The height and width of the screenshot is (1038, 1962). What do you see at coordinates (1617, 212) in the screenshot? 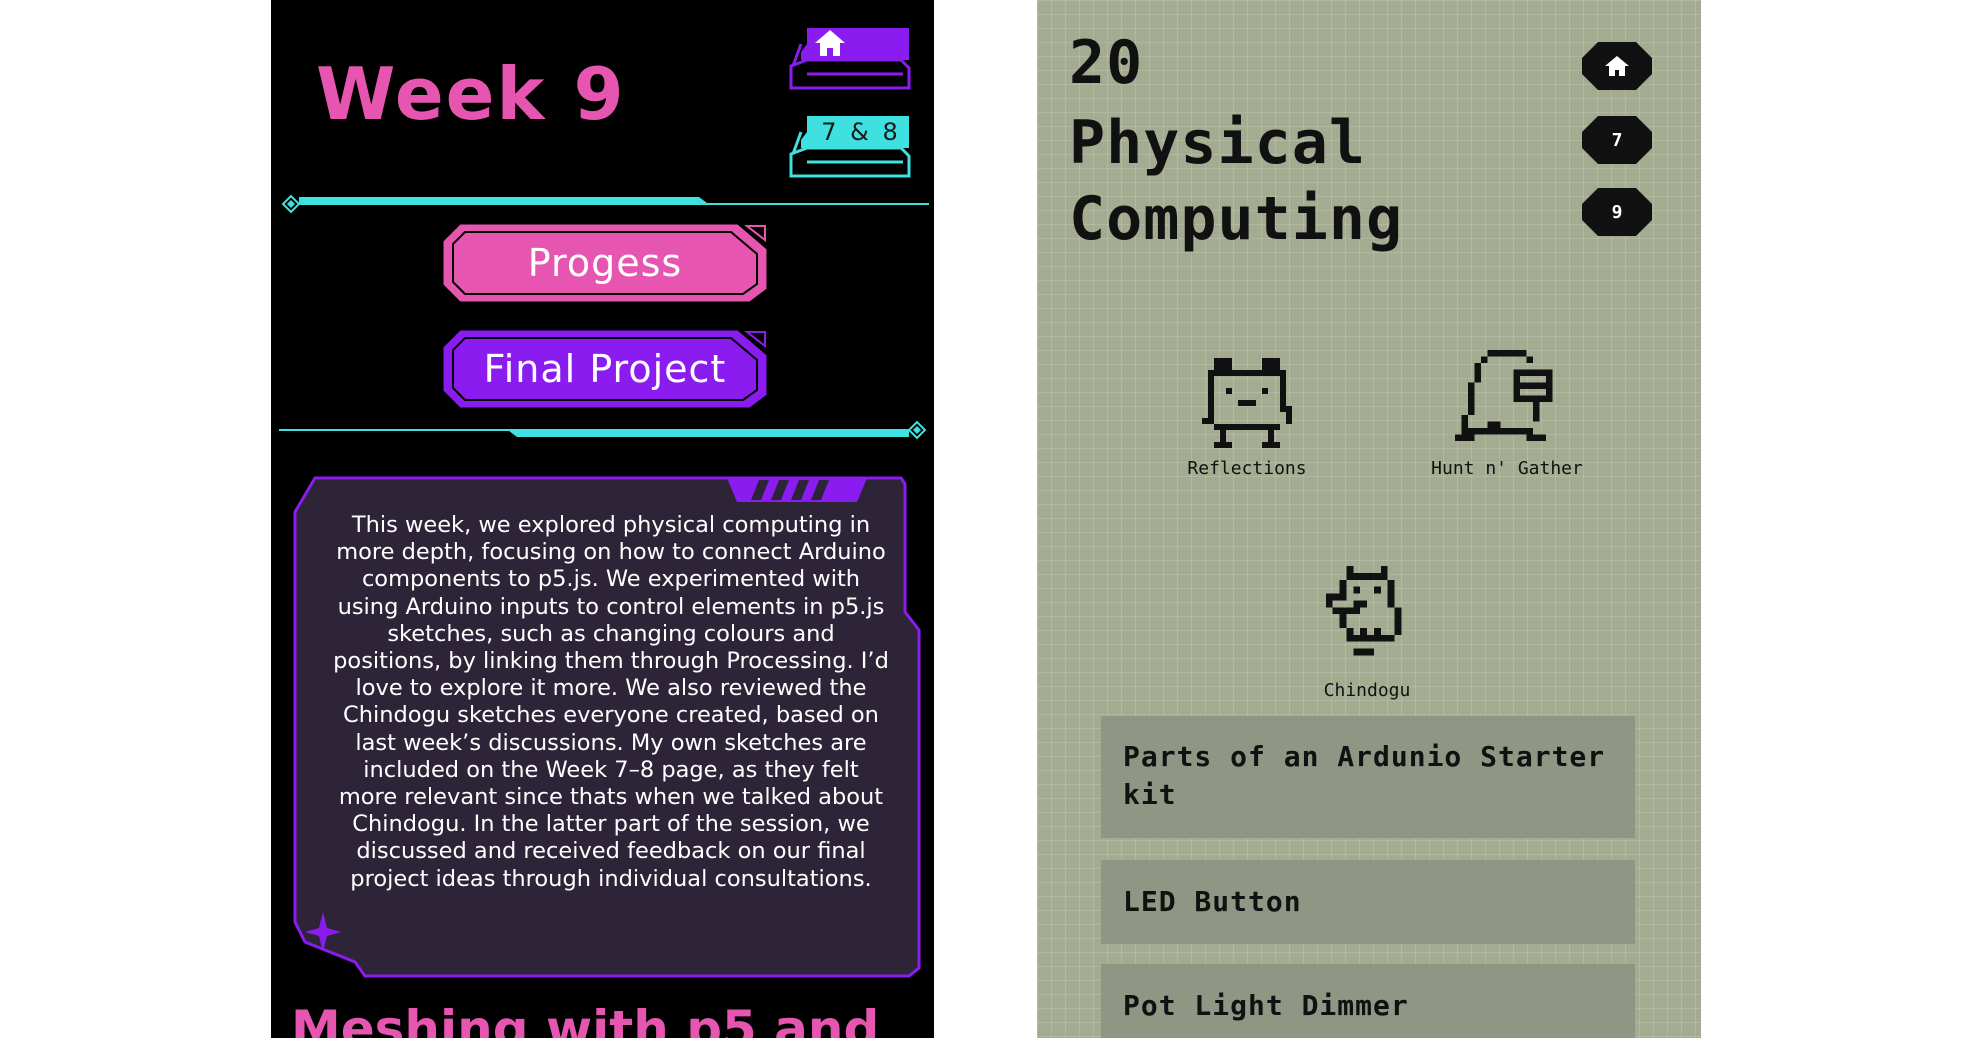
I see `week-9-nav-button: 9` at bounding box center [1617, 212].